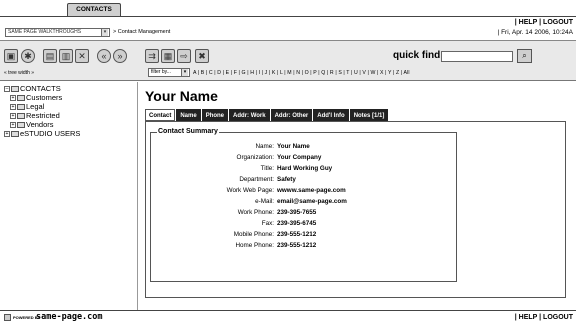 The width and height of the screenshot is (576, 324). I want to click on tab-notes: Notes [1/1], so click(369, 115).